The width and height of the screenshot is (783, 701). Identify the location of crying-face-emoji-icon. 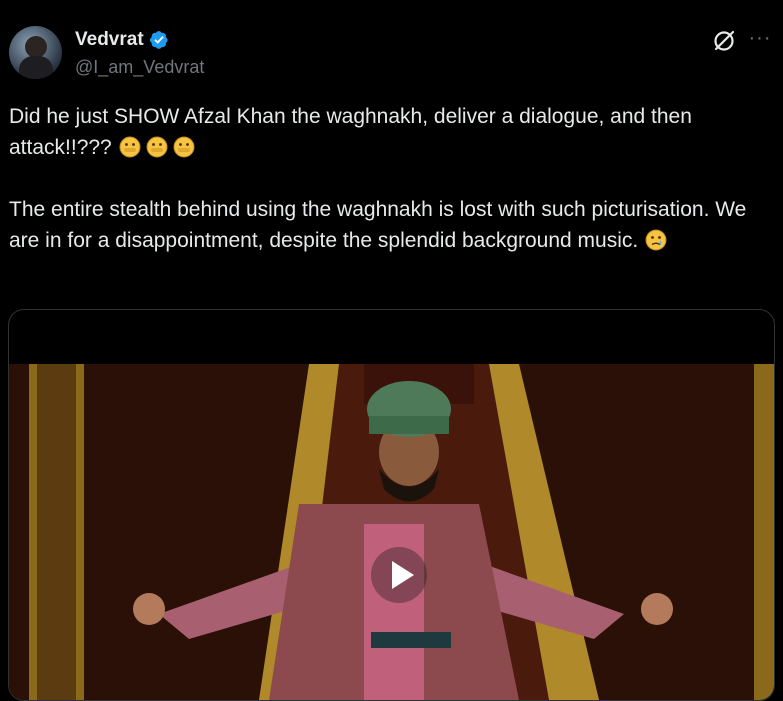
(656, 240).